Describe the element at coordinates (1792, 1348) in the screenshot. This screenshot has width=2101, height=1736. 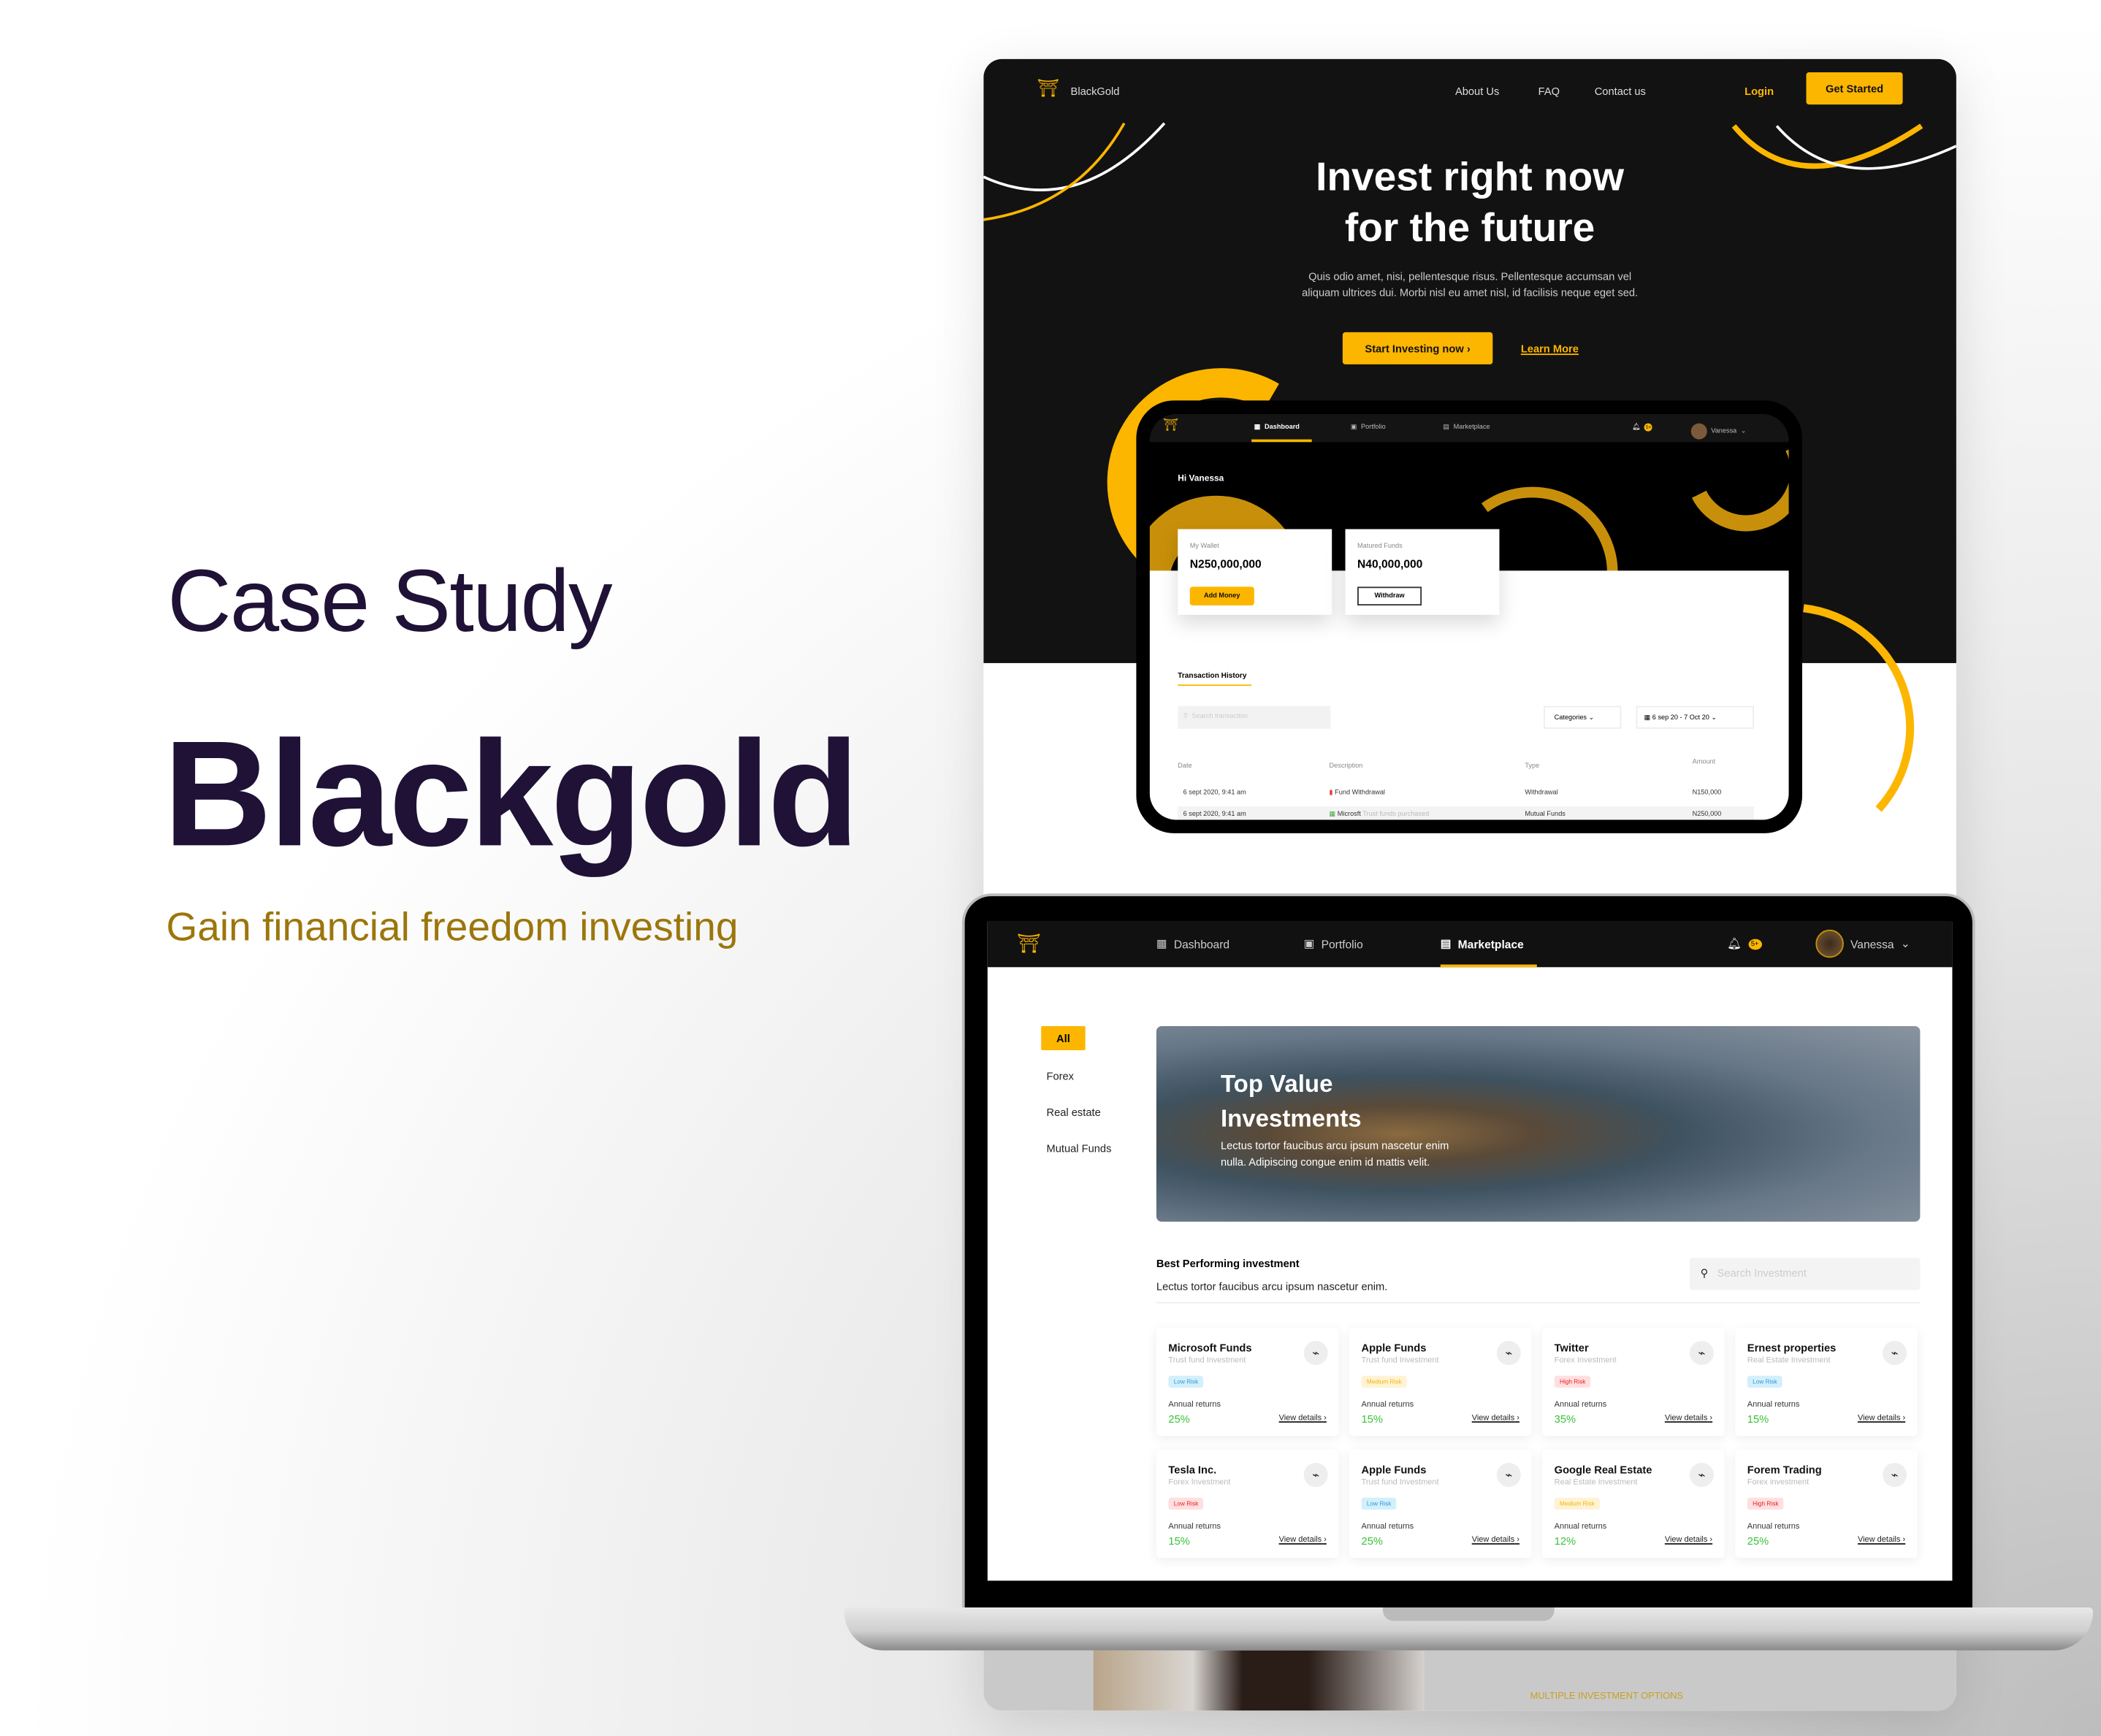
I see `card-title: Ernest properties` at that location.